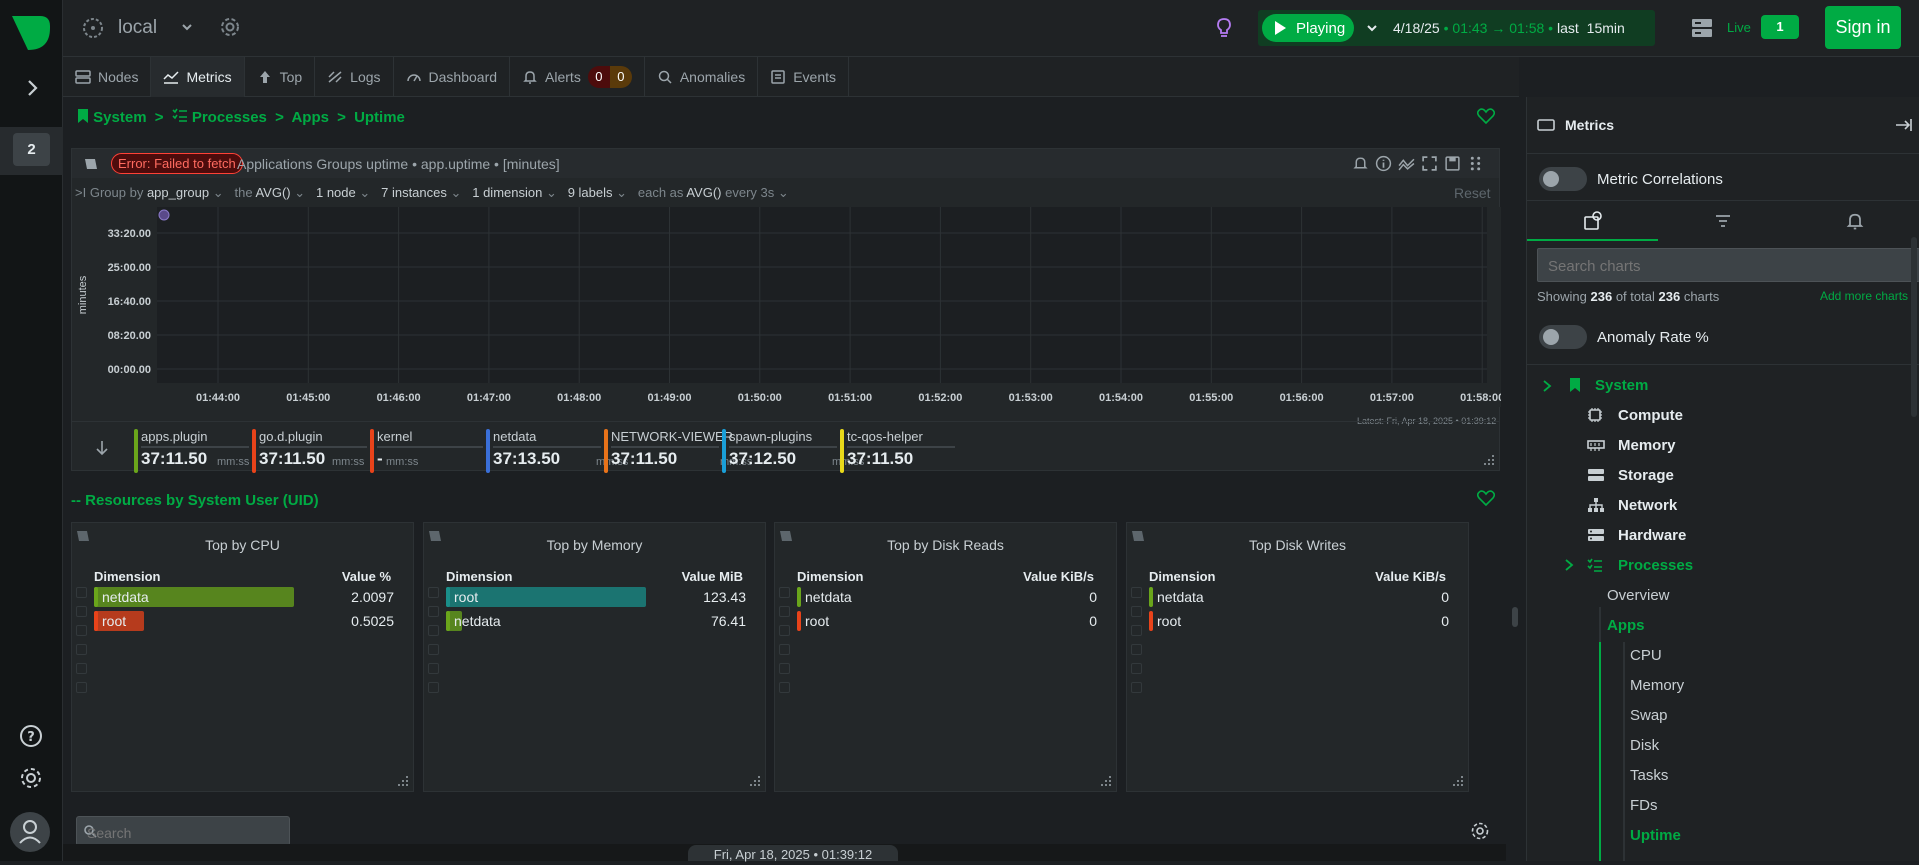 The width and height of the screenshot is (1919, 865). Describe the element at coordinates (421, 192) in the screenshot. I see `instances-dropdown: 7 instances ⌄` at that location.